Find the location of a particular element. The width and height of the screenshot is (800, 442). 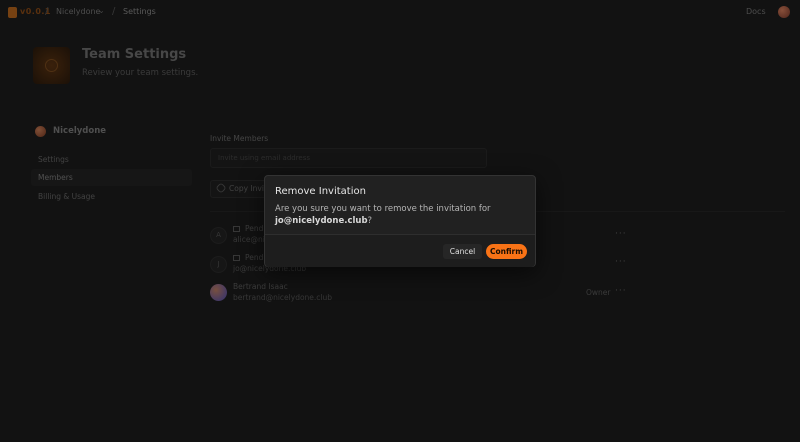

dialog-email: jo@nicelydone.club is located at coordinates (321, 221).